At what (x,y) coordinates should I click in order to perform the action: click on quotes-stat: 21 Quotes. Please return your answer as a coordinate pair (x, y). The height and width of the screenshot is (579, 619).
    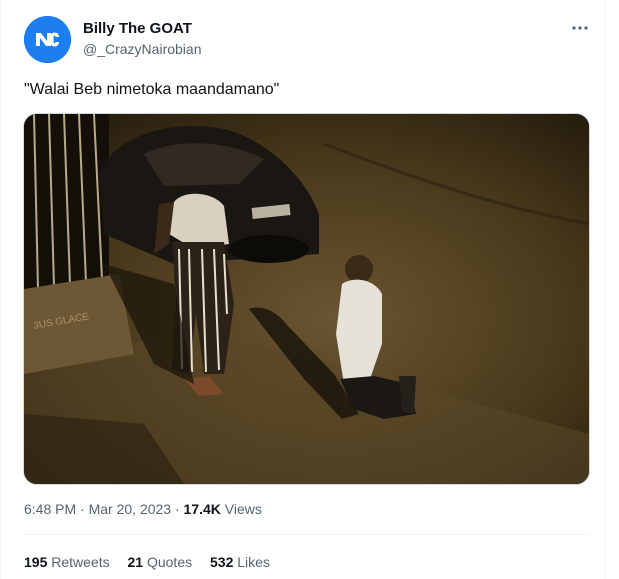
    Looking at the image, I should click on (162, 562).